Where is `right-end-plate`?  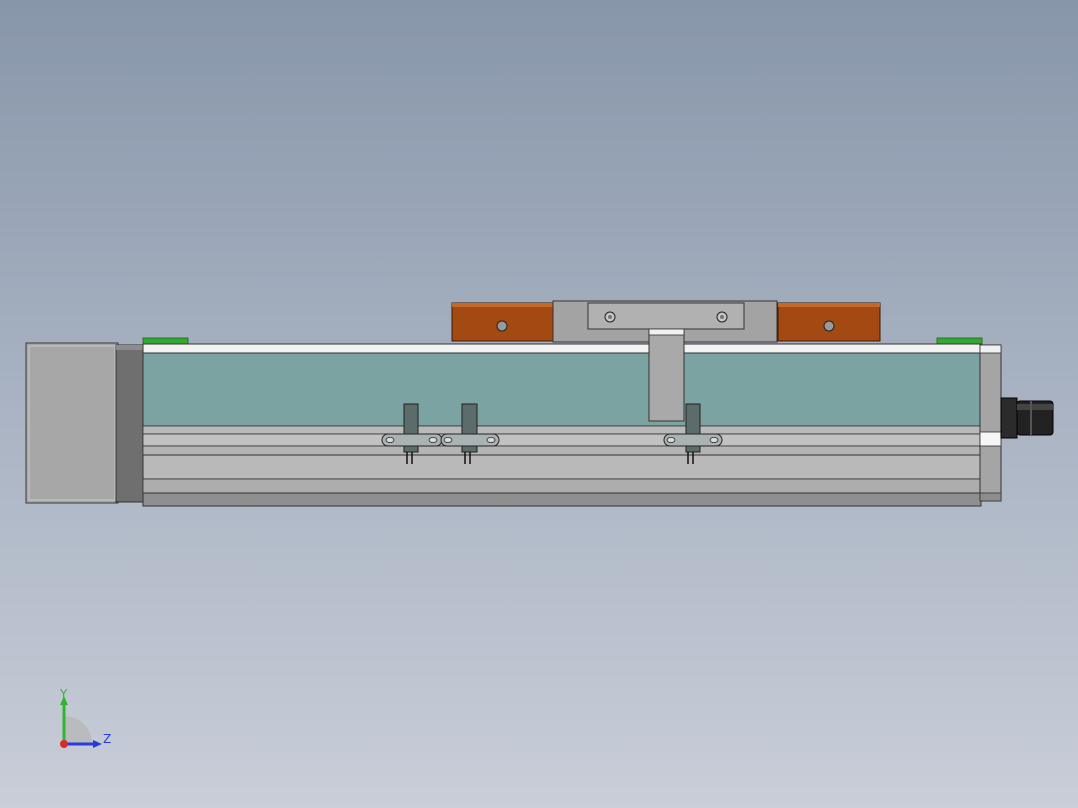
right-end-plate is located at coordinates (990, 423).